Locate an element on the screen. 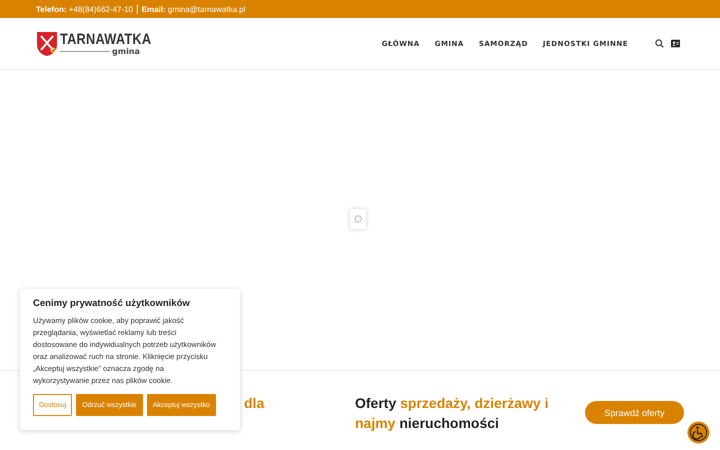 Image resolution: width=720 pixels, height=450 pixels. email-text: Email: gmina@tarnawatka.pl is located at coordinates (194, 9).